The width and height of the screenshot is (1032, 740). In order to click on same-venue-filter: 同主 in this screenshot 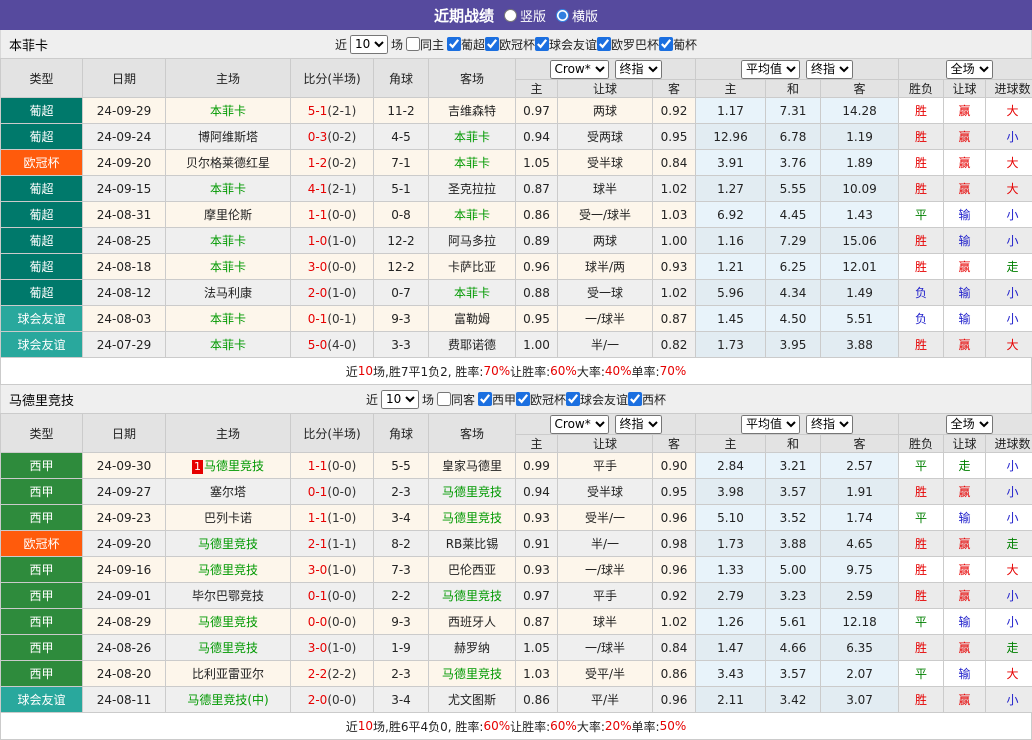, I will do `click(425, 44)`.